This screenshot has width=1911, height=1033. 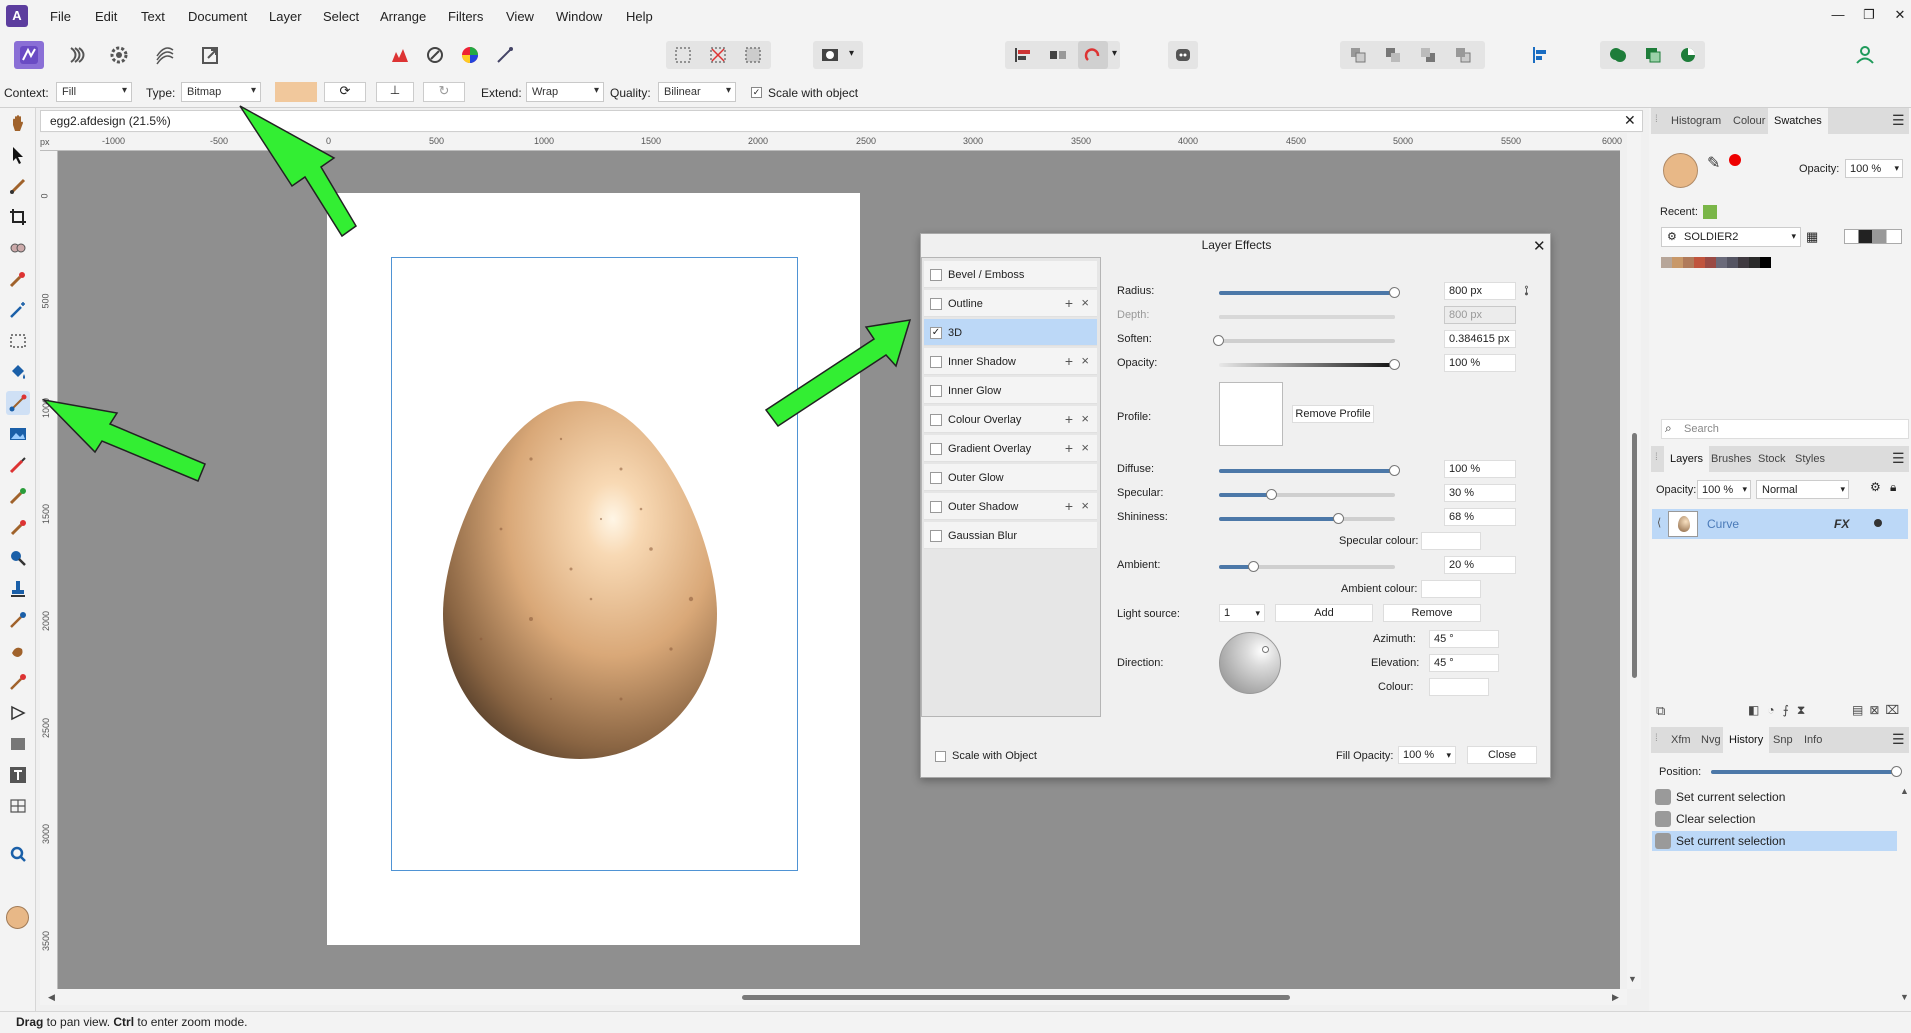 What do you see at coordinates (1480, 339) in the screenshot?
I see `soften-field: 0.384615 px` at bounding box center [1480, 339].